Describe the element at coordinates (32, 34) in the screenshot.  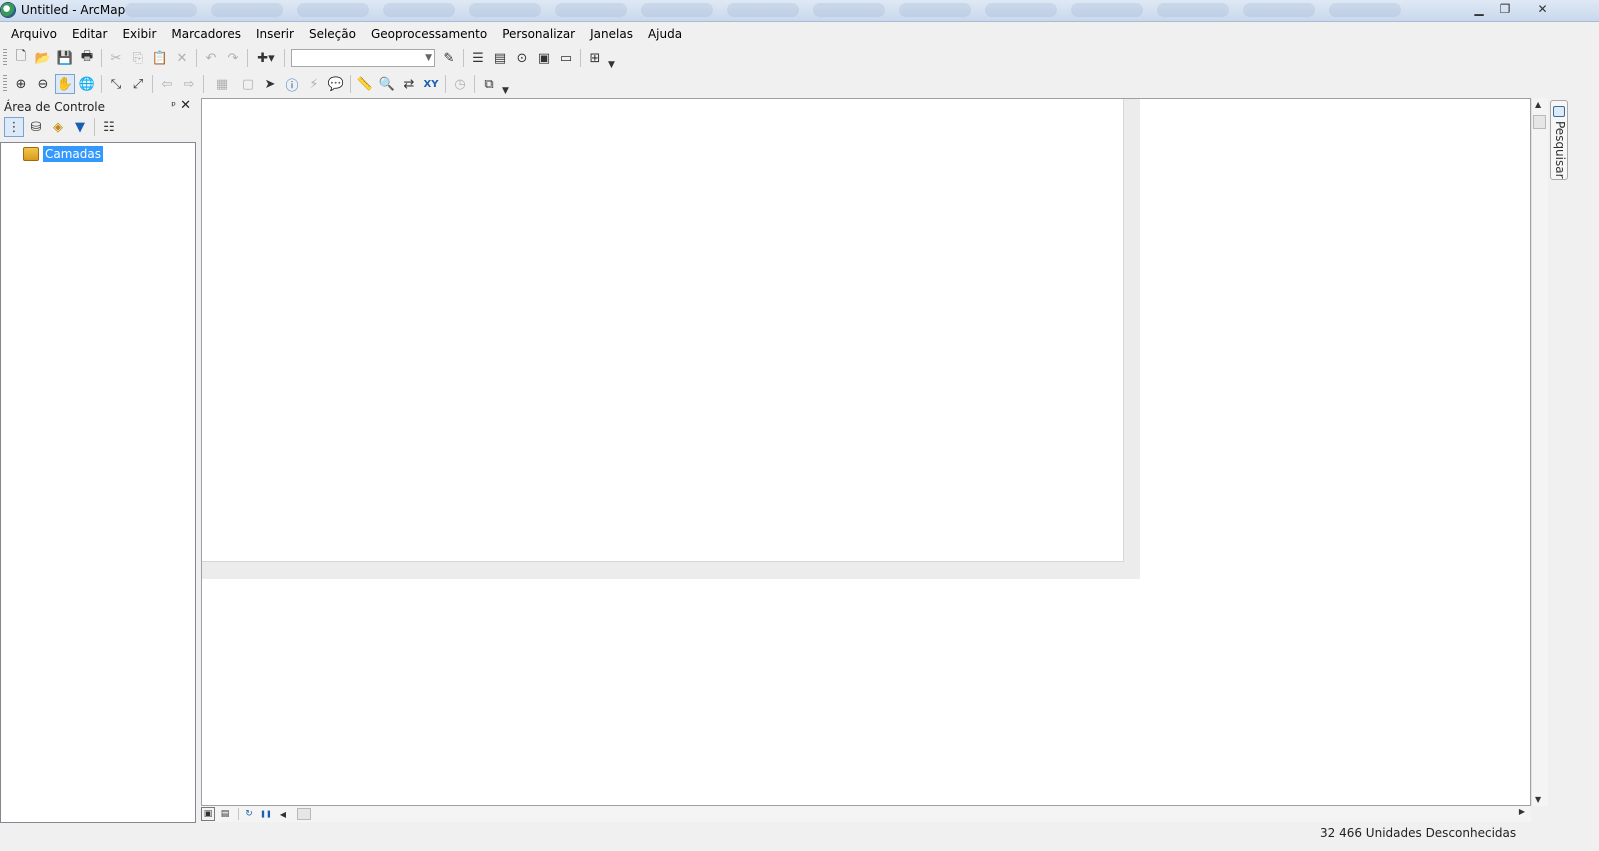
I see `menu-arquivo: Arquivo` at that location.